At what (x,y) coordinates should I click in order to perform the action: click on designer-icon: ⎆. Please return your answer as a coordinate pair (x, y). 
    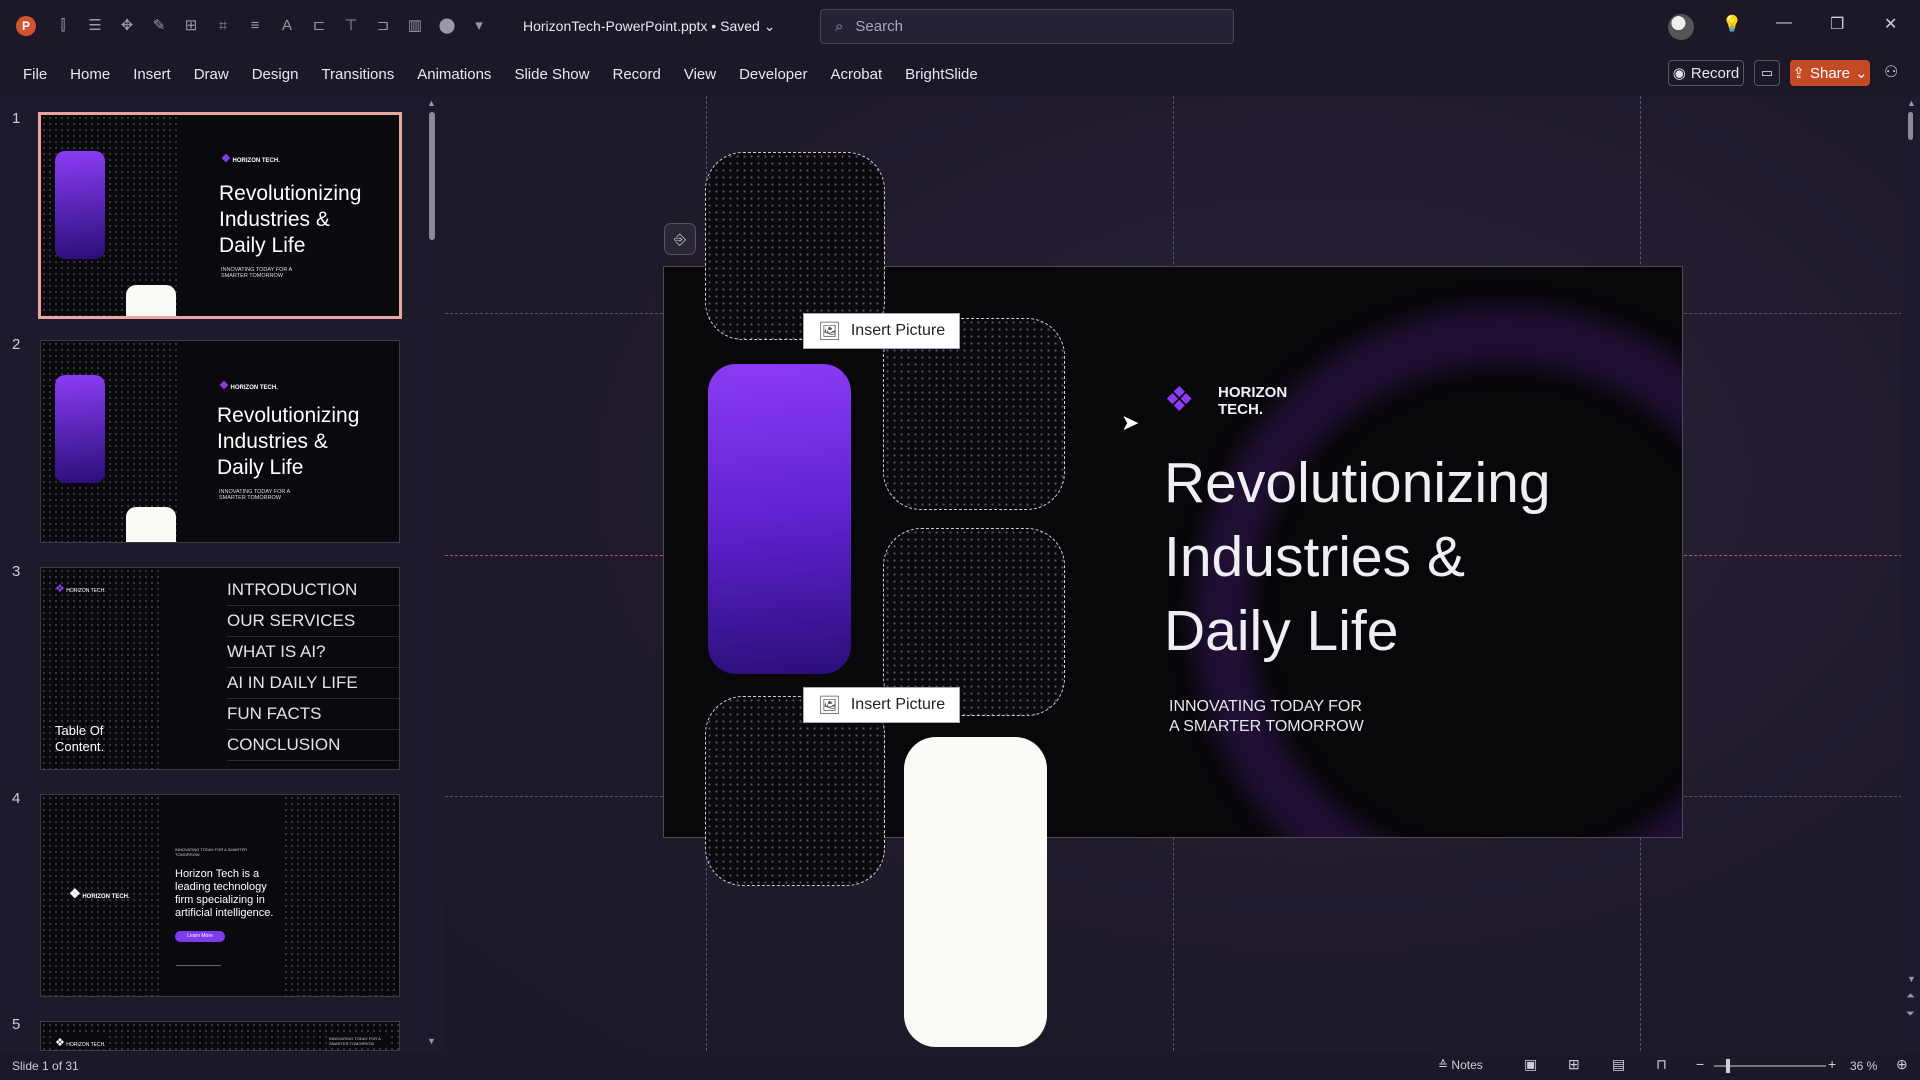
    Looking at the image, I should click on (680, 239).